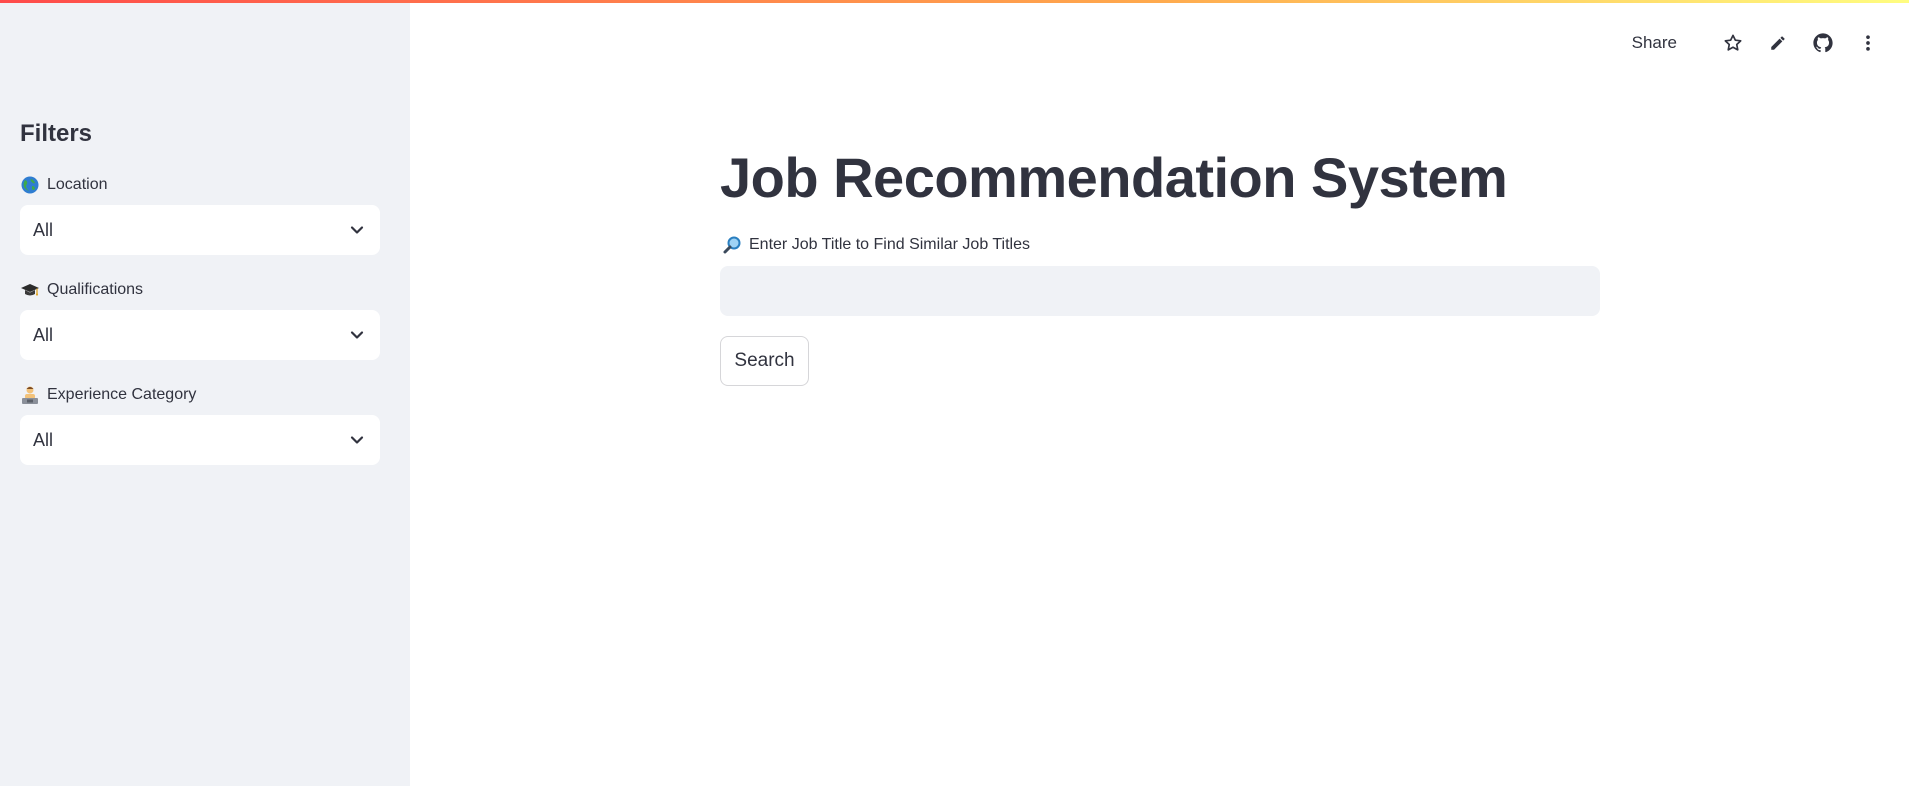 The height and width of the screenshot is (786, 1909). What do you see at coordinates (95, 289) in the screenshot?
I see `filter-label-text: Qualifications` at bounding box center [95, 289].